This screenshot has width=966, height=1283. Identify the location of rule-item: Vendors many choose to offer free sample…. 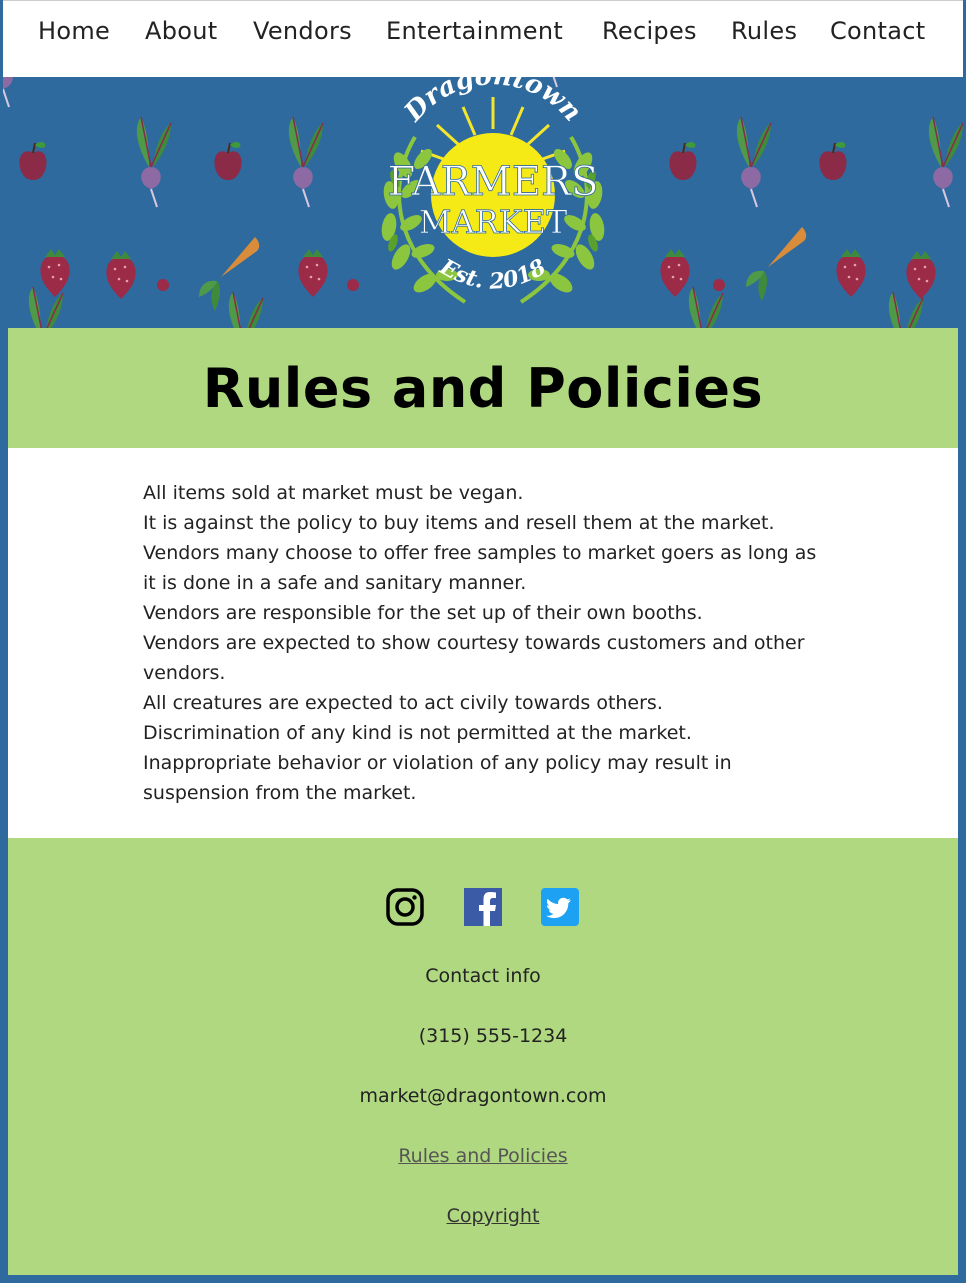
(480, 568).